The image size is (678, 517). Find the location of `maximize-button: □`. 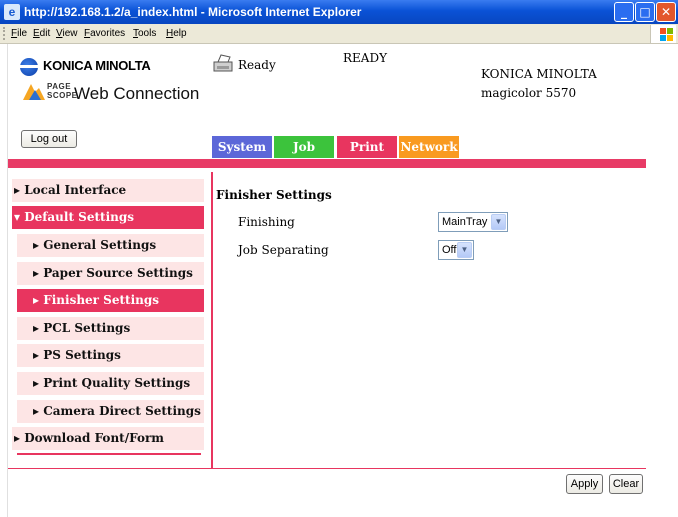

maximize-button: □ is located at coordinates (645, 12).